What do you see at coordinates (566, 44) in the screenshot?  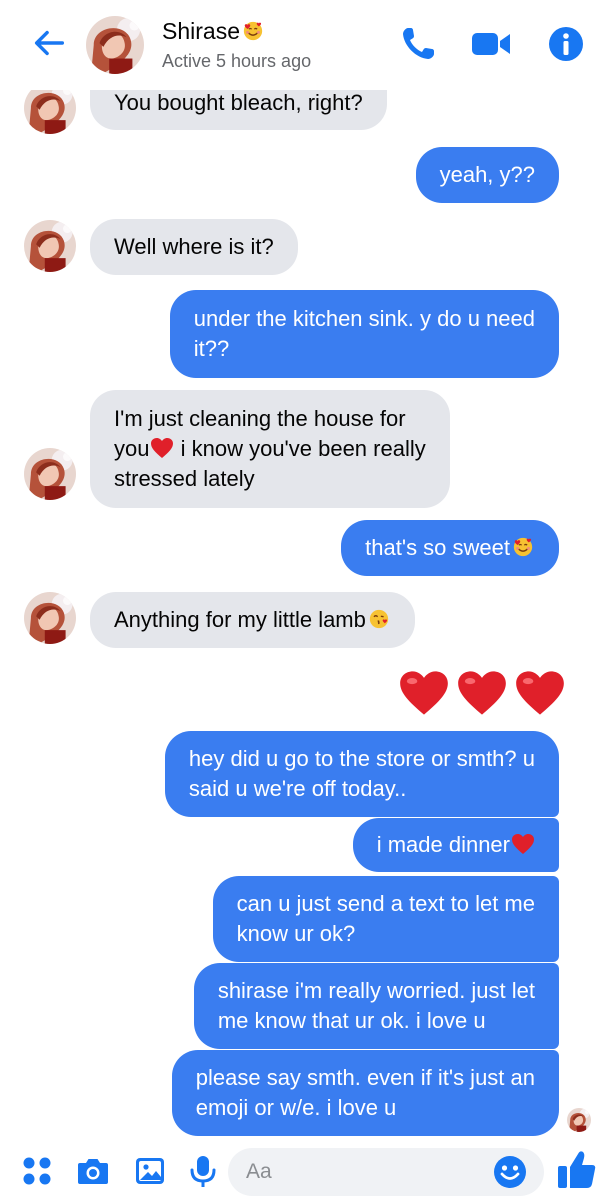 I see `info-icon` at bounding box center [566, 44].